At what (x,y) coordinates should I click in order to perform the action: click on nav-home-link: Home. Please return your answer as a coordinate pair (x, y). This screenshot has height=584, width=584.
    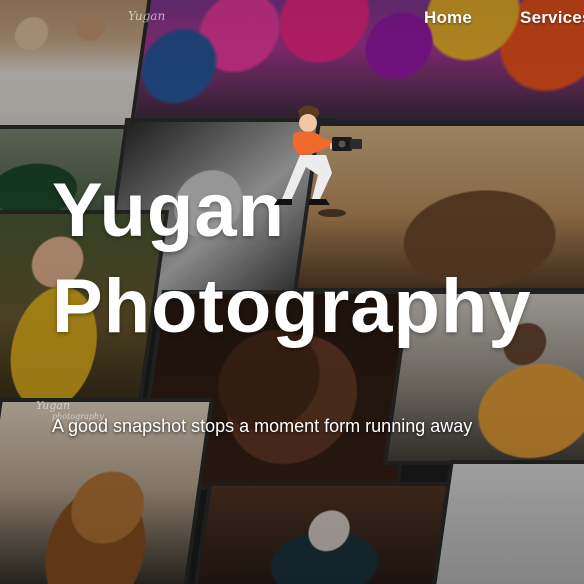
    Looking at the image, I should click on (448, 18).